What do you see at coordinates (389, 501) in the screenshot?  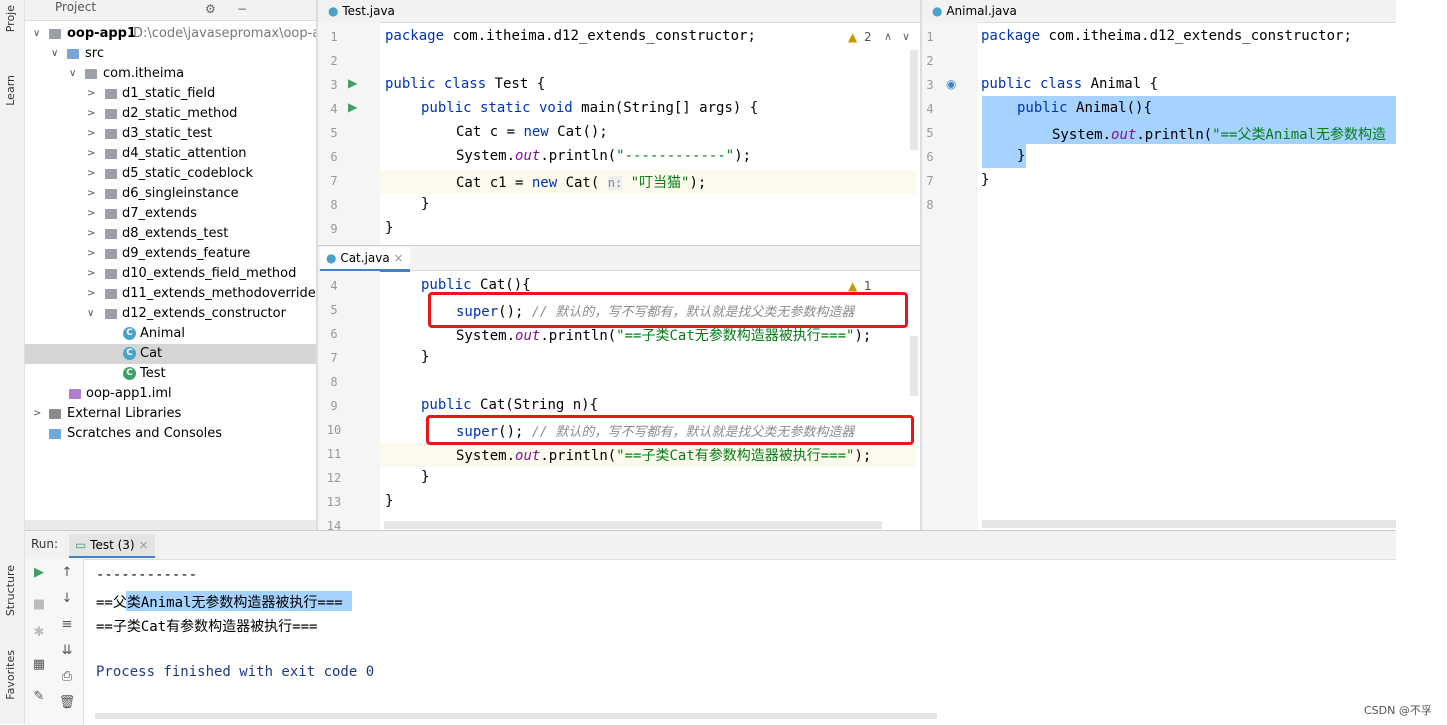 I see `code-line-13: }` at bounding box center [389, 501].